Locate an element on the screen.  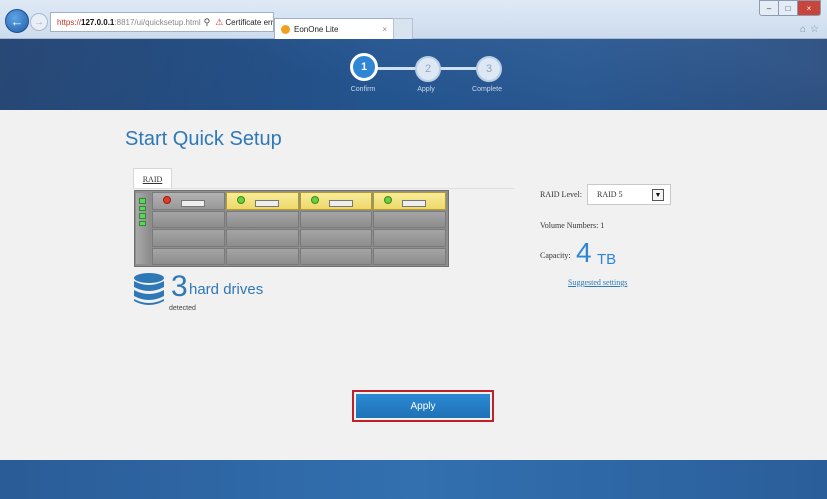
header-banner: 1 2 3 Confirm Apply Complete is located at coordinates (413, 74).